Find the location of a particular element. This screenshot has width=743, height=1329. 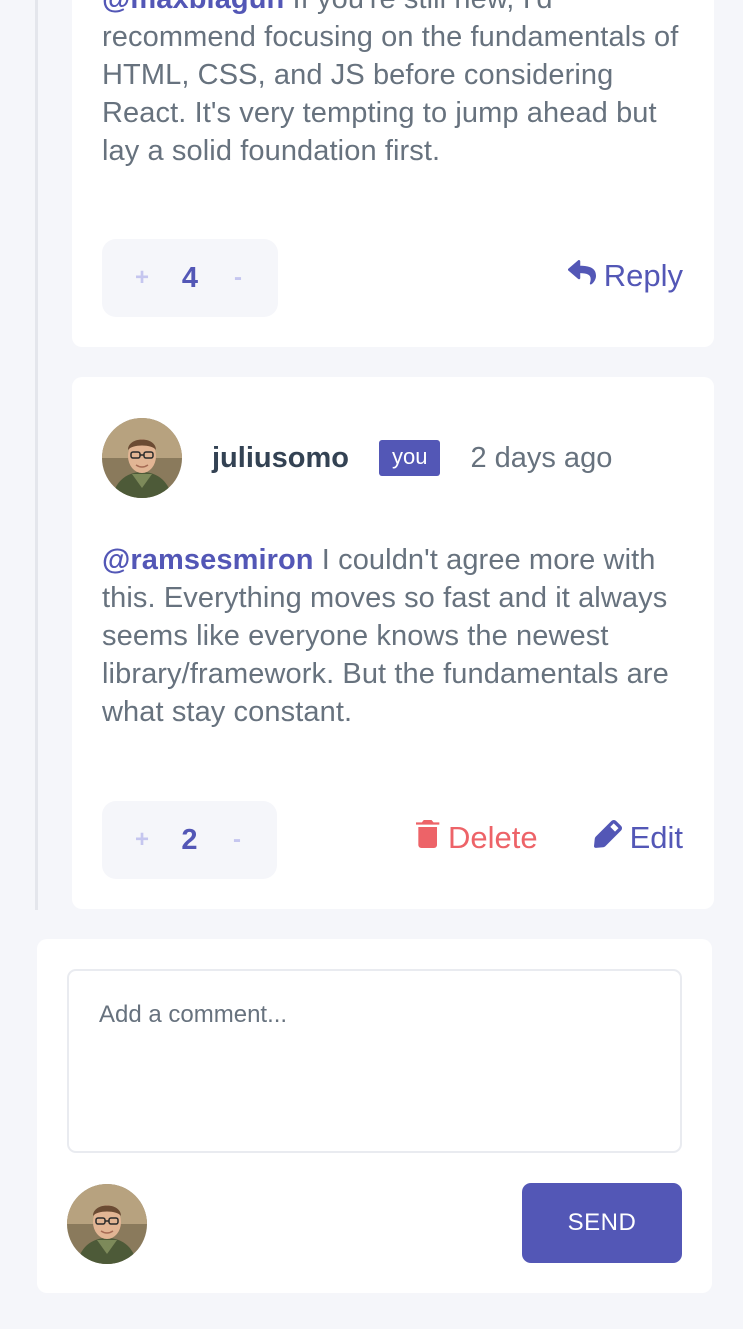

vote-counter: + 2 - is located at coordinates (189, 840).